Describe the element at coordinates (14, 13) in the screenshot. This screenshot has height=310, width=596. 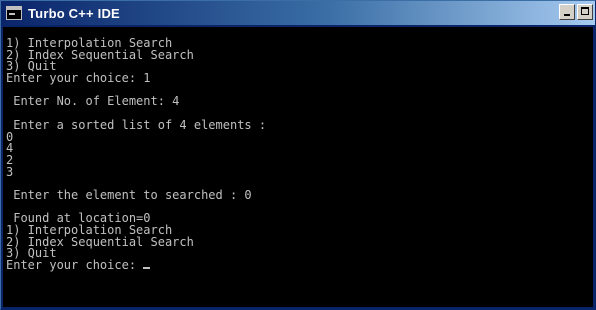
I see `console-icon` at that location.